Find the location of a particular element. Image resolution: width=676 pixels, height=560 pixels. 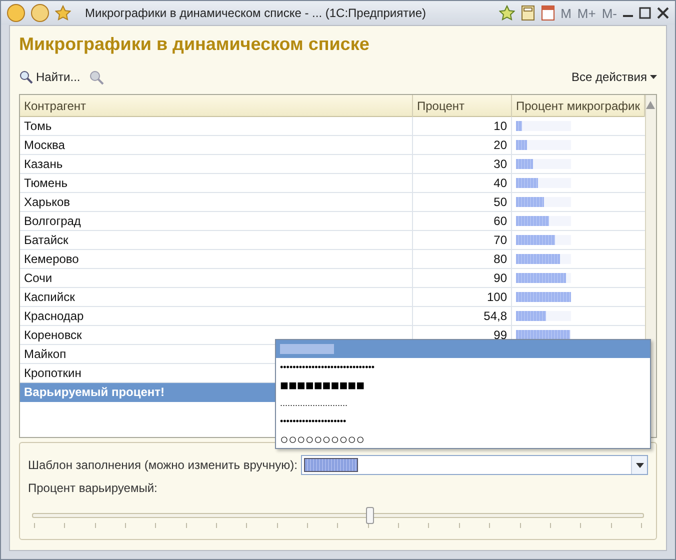

table-cell: 54,8 is located at coordinates (462, 316).